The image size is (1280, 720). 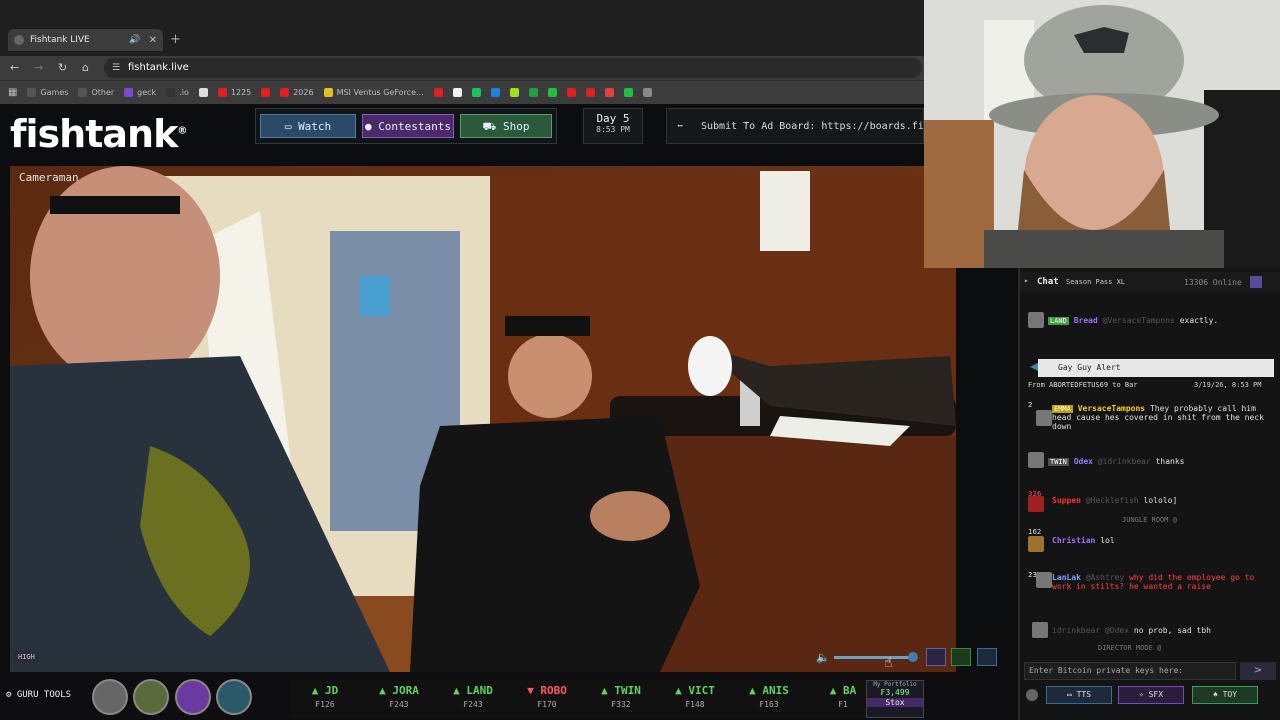 I want to click on record-button, so click(x=987, y=657).